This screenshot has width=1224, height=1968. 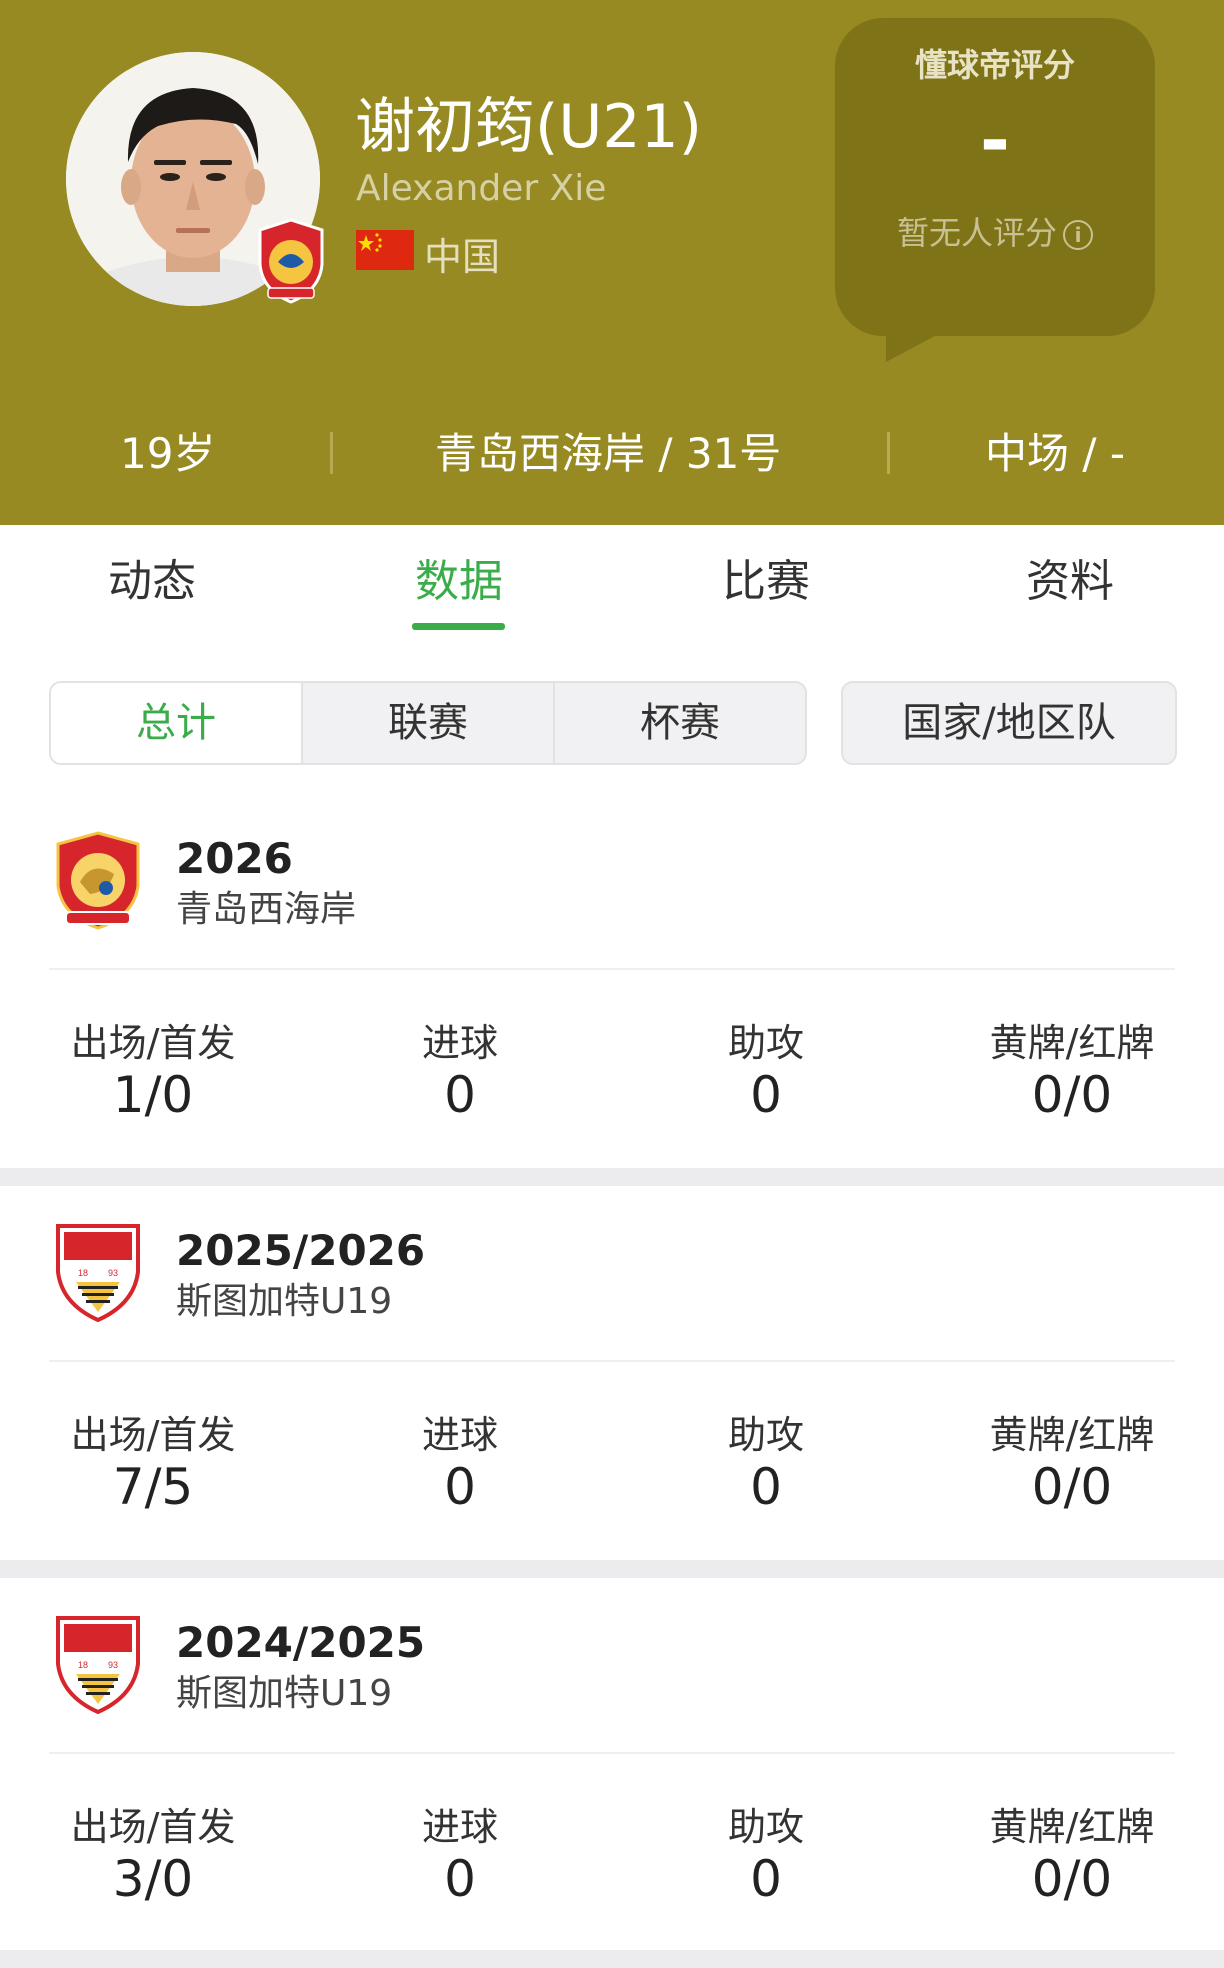 What do you see at coordinates (976, 233) in the screenshot?
I see `rating-note: 暂无人评分` at bounding box center [976, 233].